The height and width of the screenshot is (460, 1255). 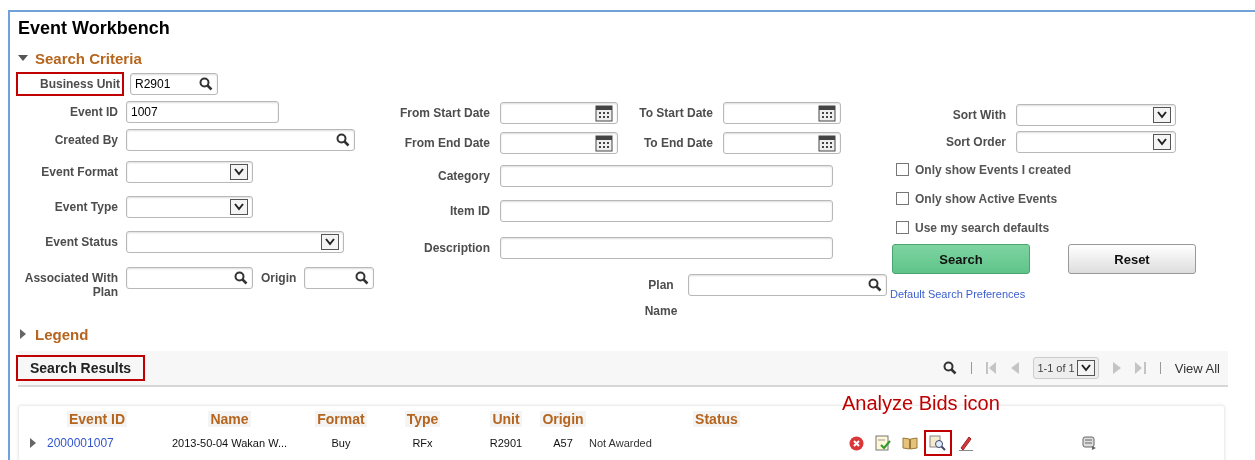 What do you see at coordinates (661, 298) in the screenshot?
I see `field-label: Plan Name` at bounding box center [661, 298].